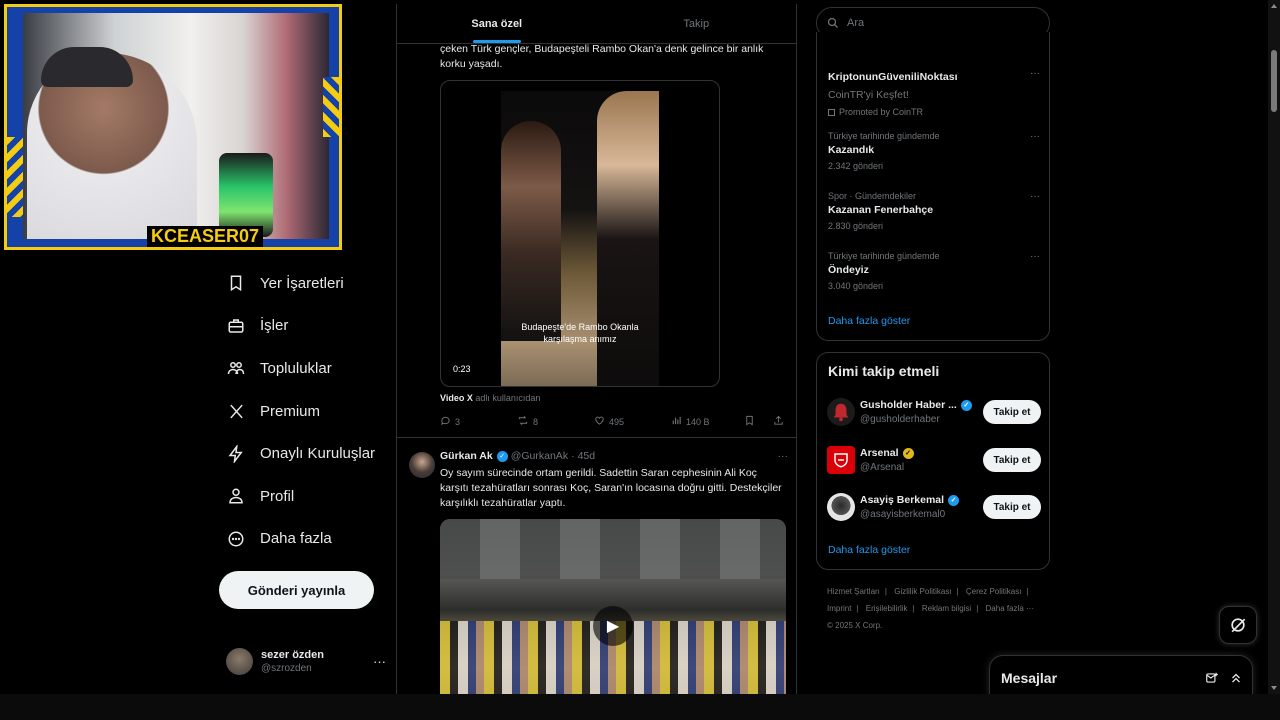  Describe the element at coordinates (296, 590) in the screenshot. I see `post-button: Gönderi yayınla` at that location.